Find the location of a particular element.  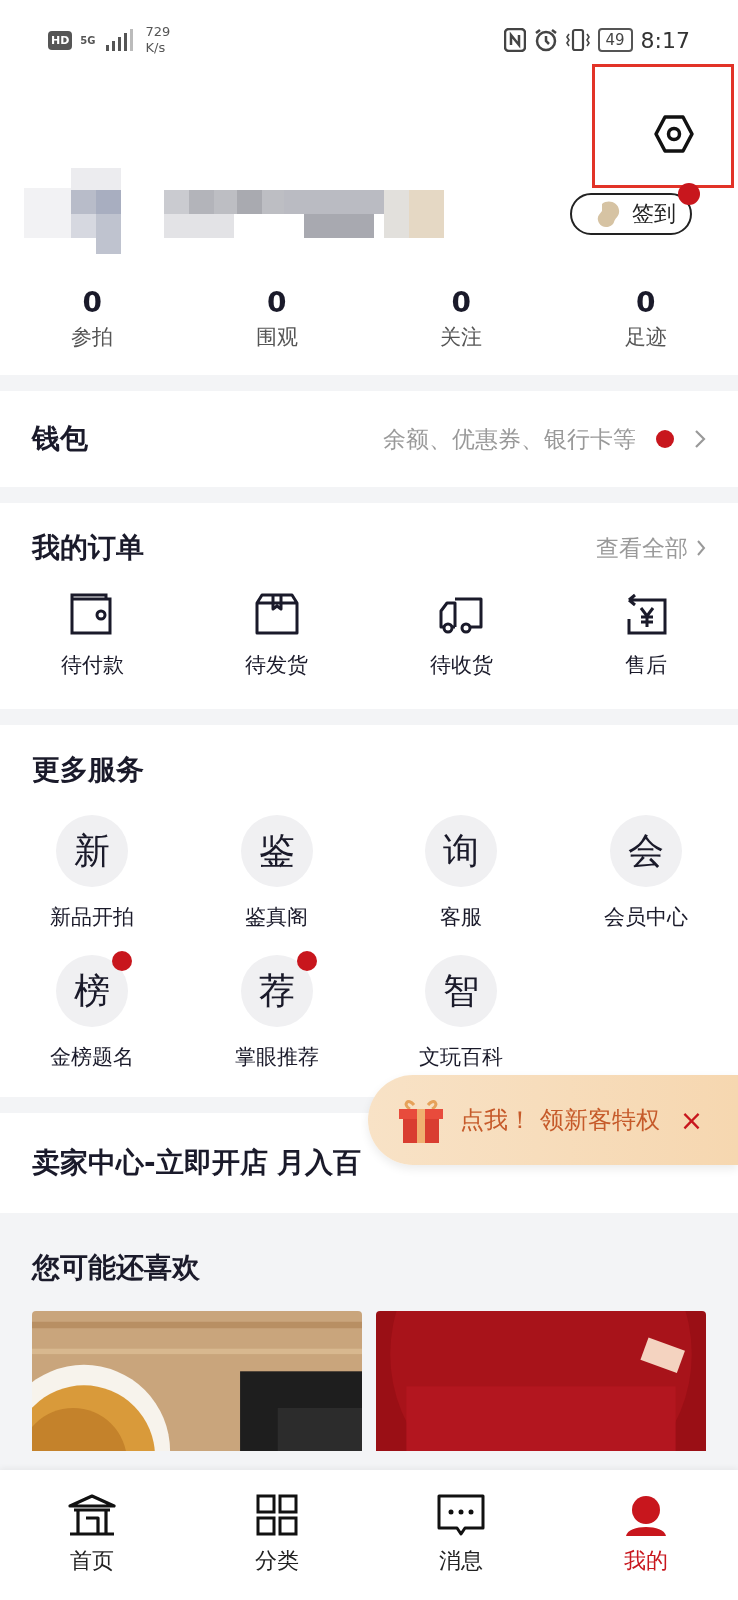

tab-bar-item: 消息 is located at coordinates (461, 1535).